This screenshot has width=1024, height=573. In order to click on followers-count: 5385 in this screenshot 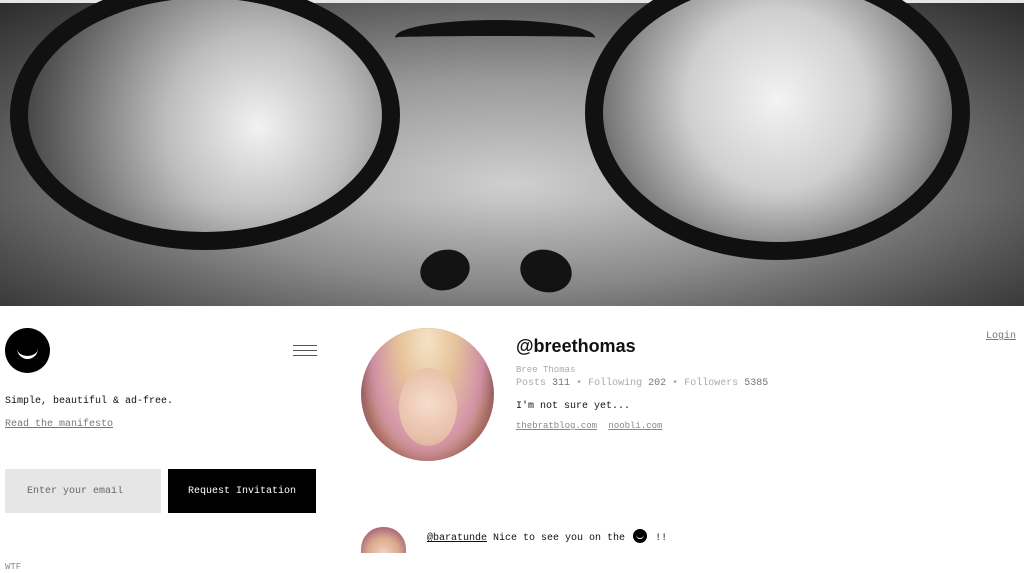, I will do `click(756, 383)`.